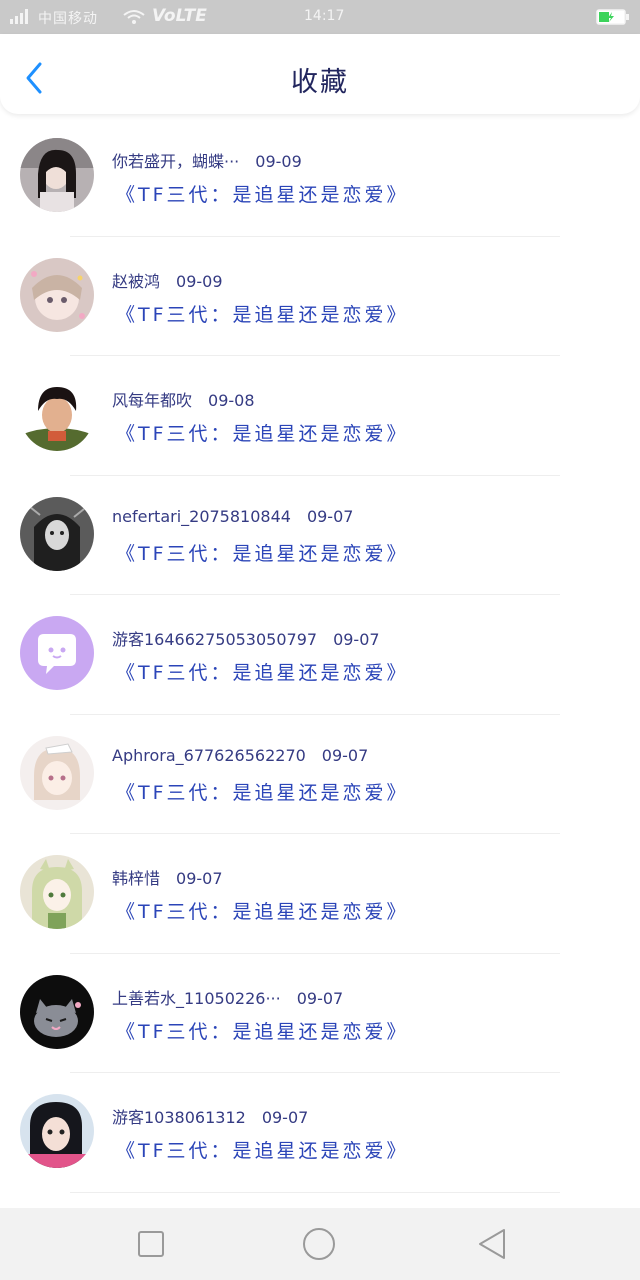  What do you see at coordinates (320, 537) in the screenshot?
I see `list-item: nefertari_2075810844 09-07 《TF三代：是追星还是恋爱》` at bounding box center [320, 537].